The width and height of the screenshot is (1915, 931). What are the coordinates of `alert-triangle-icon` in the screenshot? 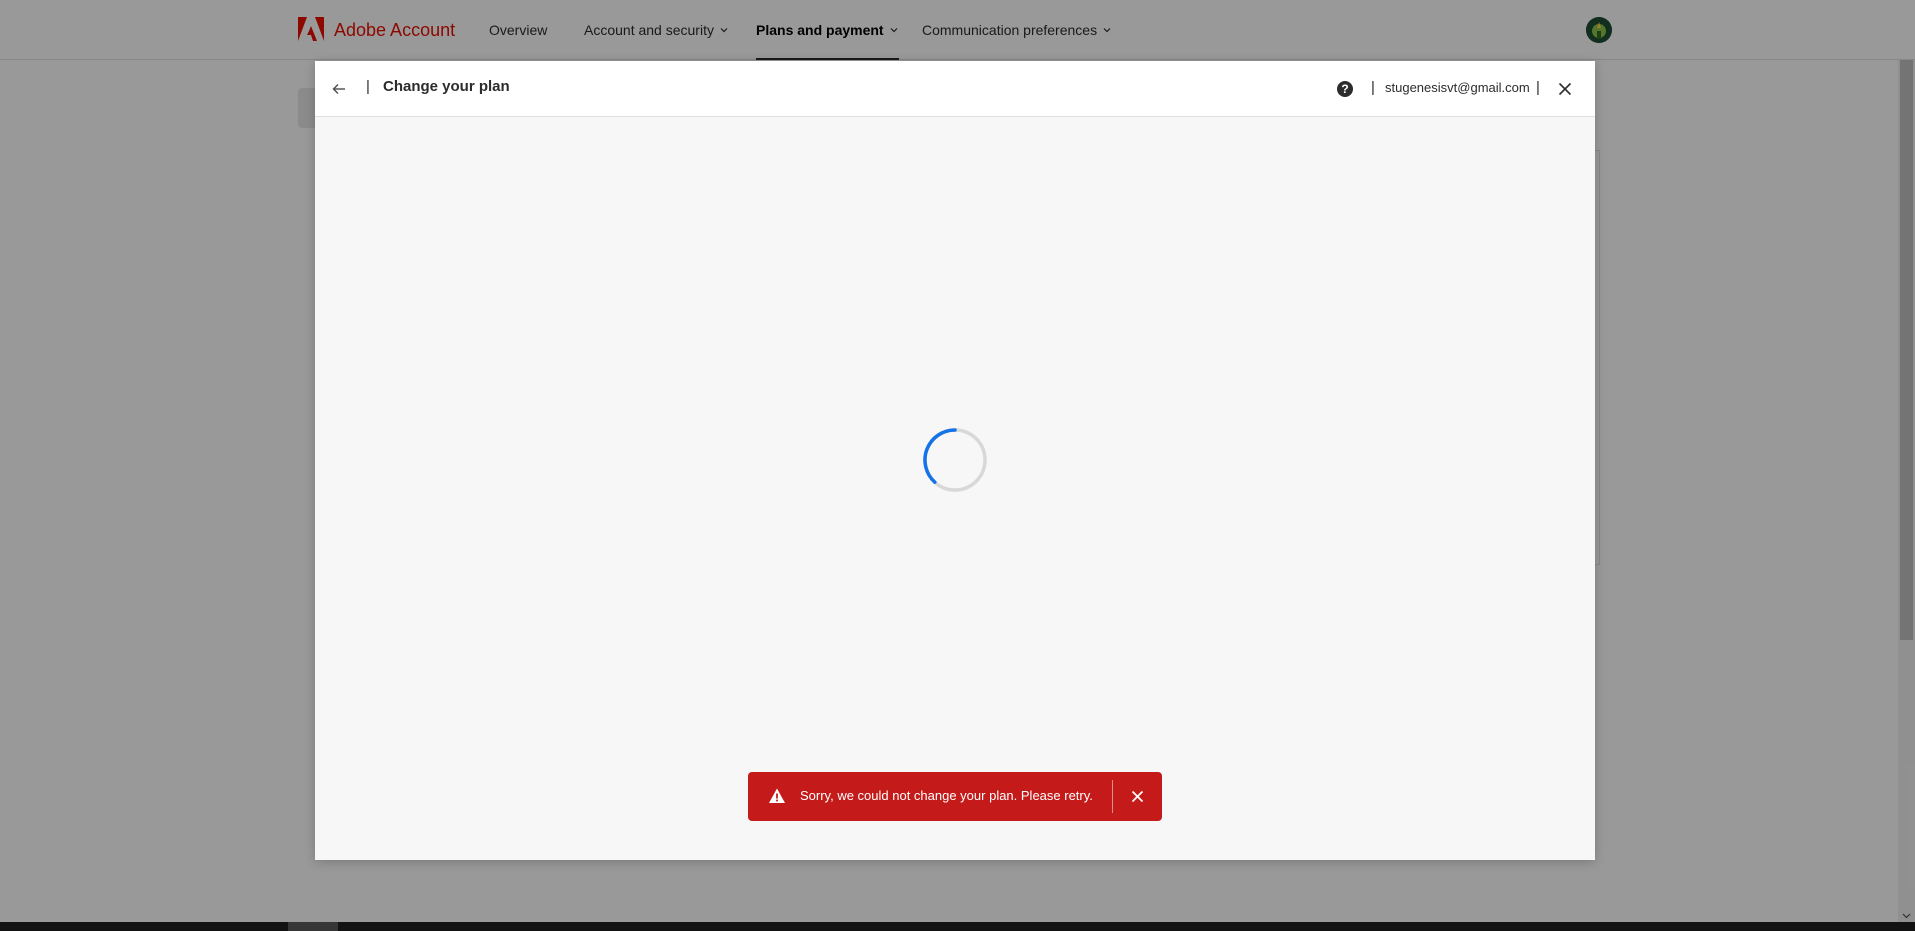 It's located at (777, 795).